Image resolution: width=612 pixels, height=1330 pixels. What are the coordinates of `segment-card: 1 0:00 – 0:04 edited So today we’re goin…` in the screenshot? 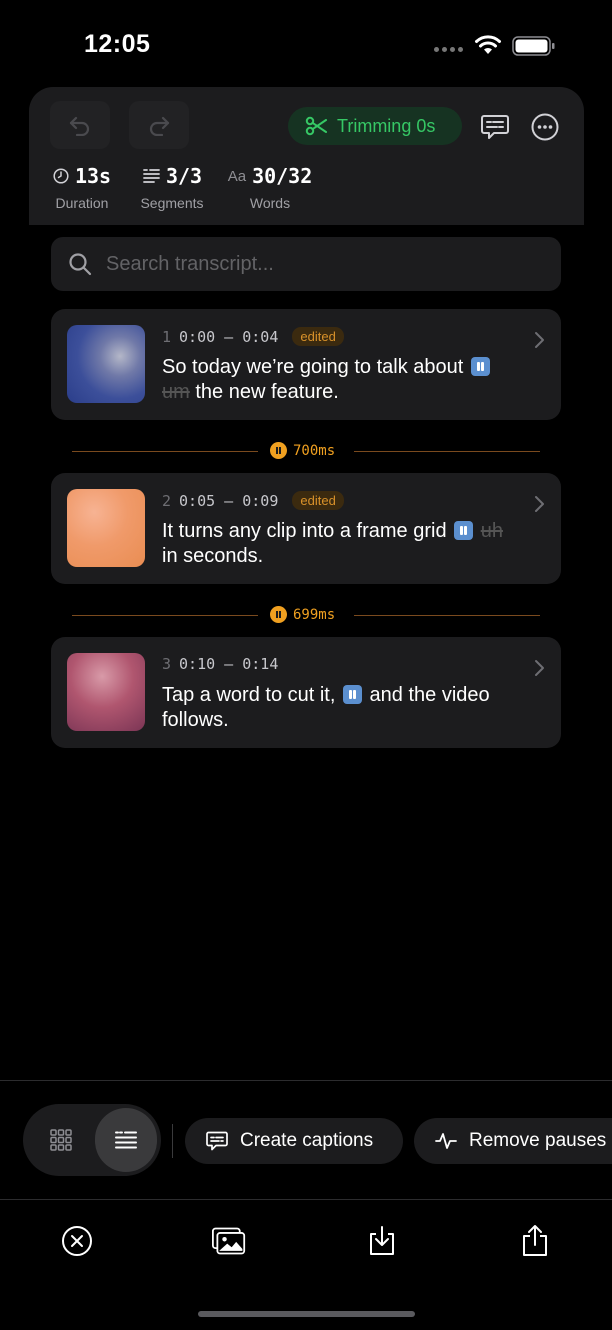 It's located at (306, 364).